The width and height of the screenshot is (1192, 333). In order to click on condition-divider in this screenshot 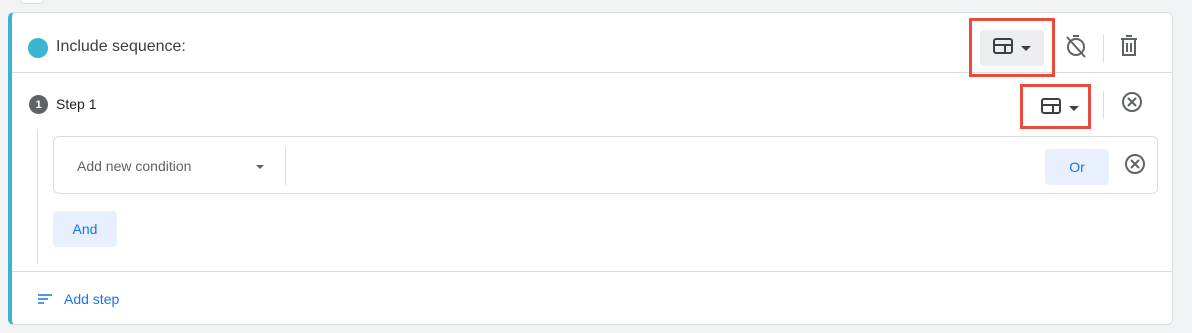, I will do `click(285, 166)`.